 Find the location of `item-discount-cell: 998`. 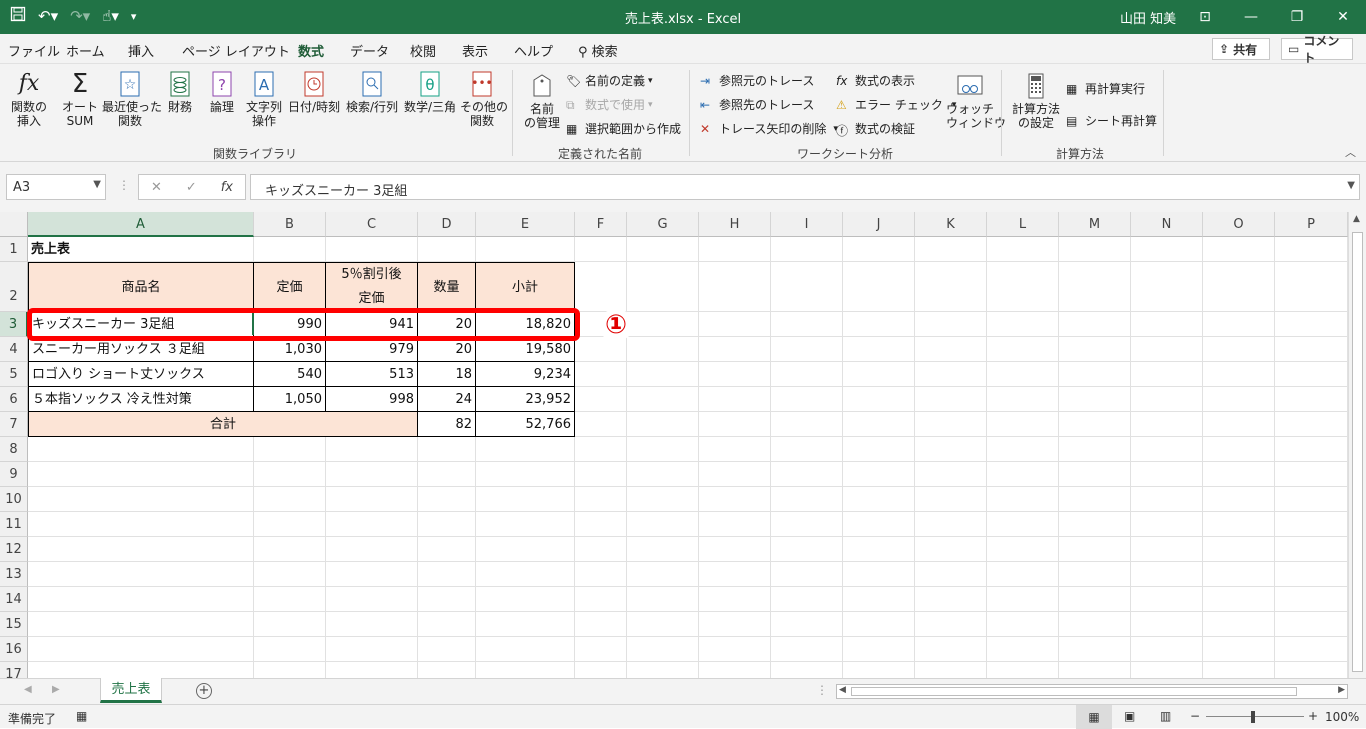

item-discount-cell: 998 is located at coordinates (371, 399).